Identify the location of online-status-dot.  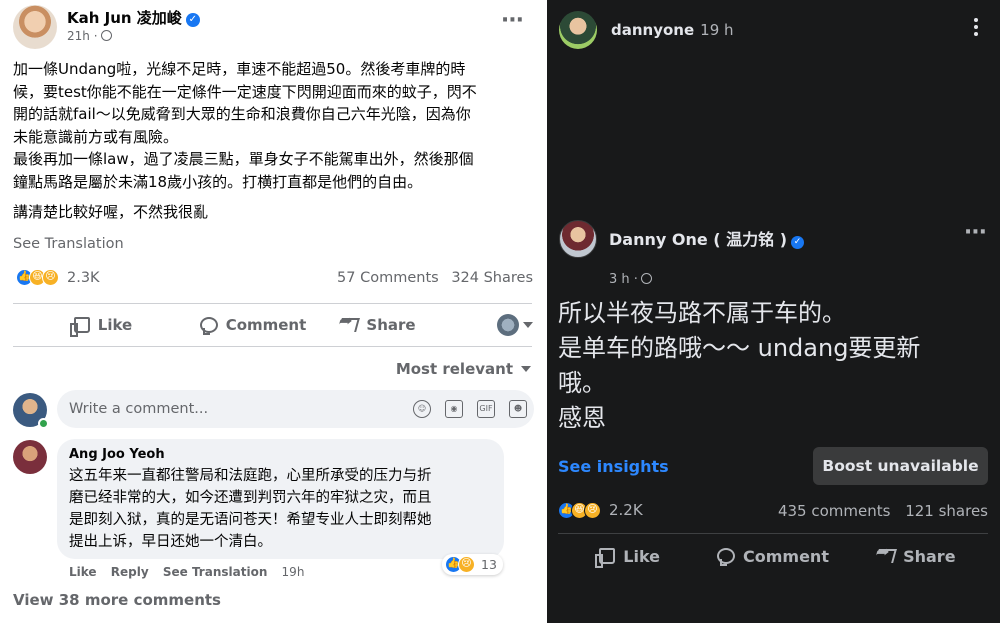
(43, 423).